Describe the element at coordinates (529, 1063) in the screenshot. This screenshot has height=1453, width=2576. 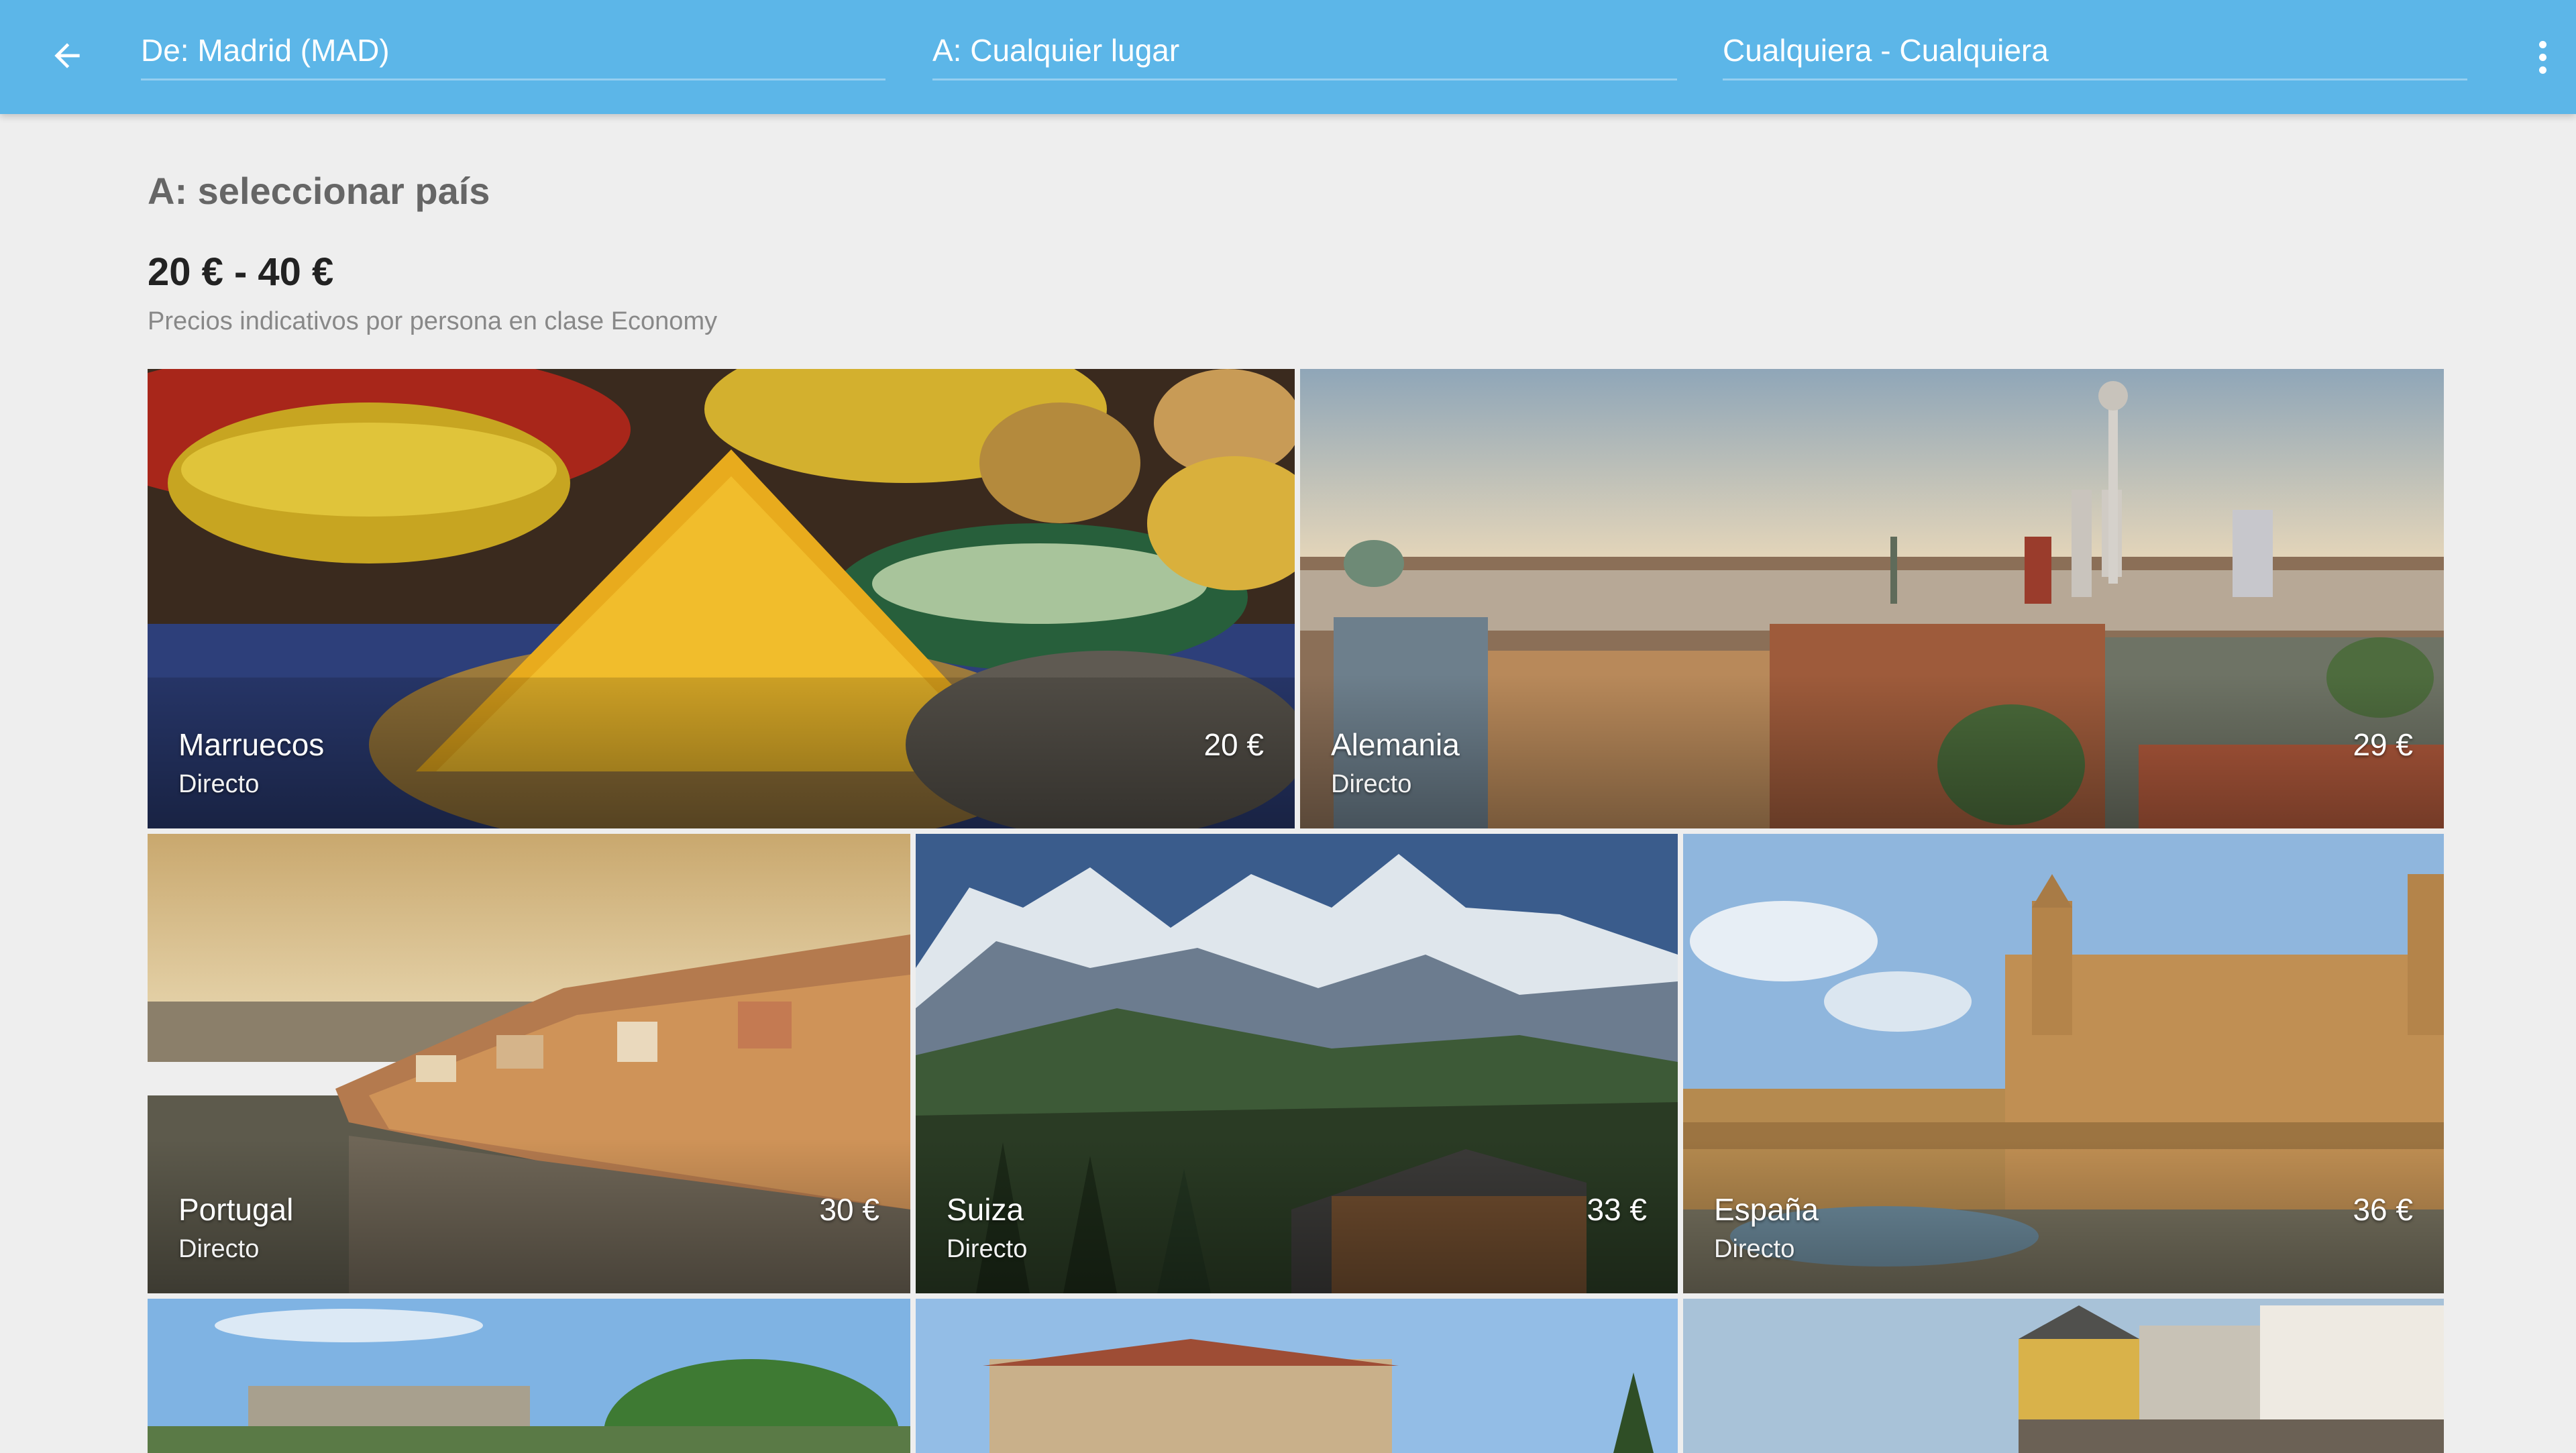
I see `destination-card-portugal: Portugal Directo 30 €` at that location.